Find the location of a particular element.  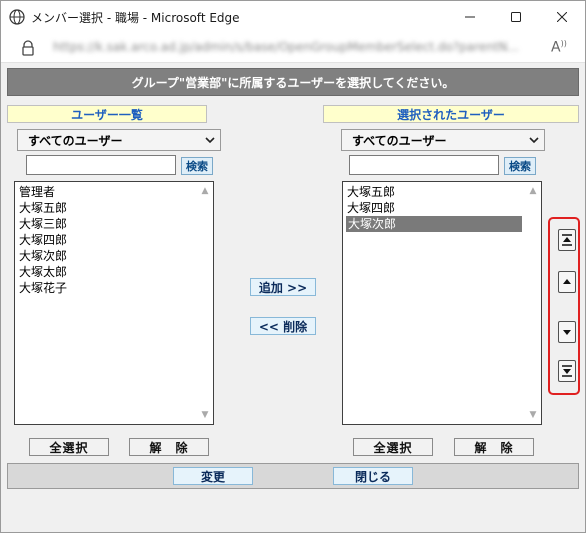

left-search-label: 検索 is located at coordinates (197, 166).